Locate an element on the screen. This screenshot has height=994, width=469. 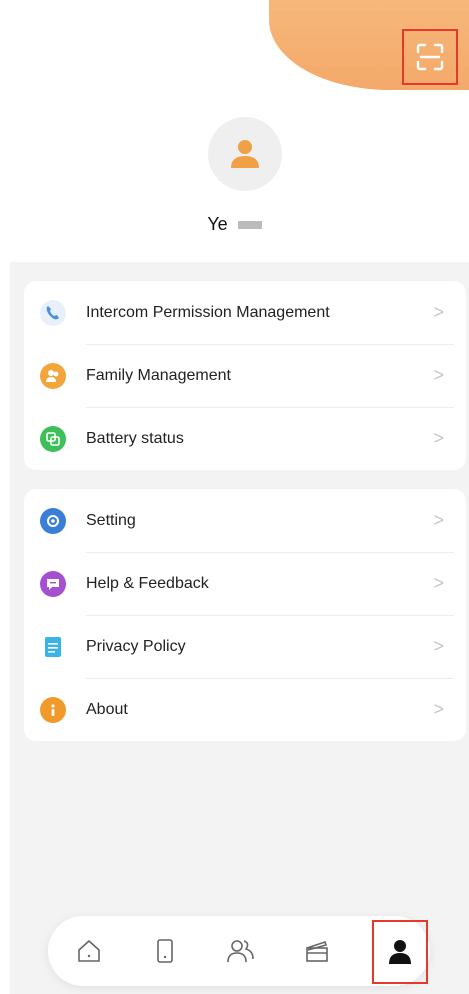
tab-media is located at coordinates (317, 951).